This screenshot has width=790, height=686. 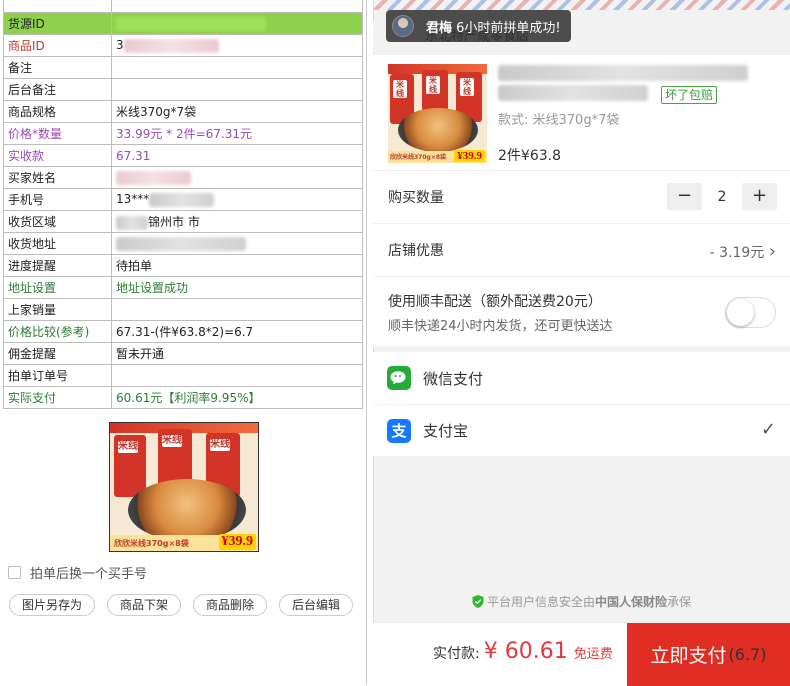 I want to click on discount-label: 店铺优惠, so click(x=416, y=251).